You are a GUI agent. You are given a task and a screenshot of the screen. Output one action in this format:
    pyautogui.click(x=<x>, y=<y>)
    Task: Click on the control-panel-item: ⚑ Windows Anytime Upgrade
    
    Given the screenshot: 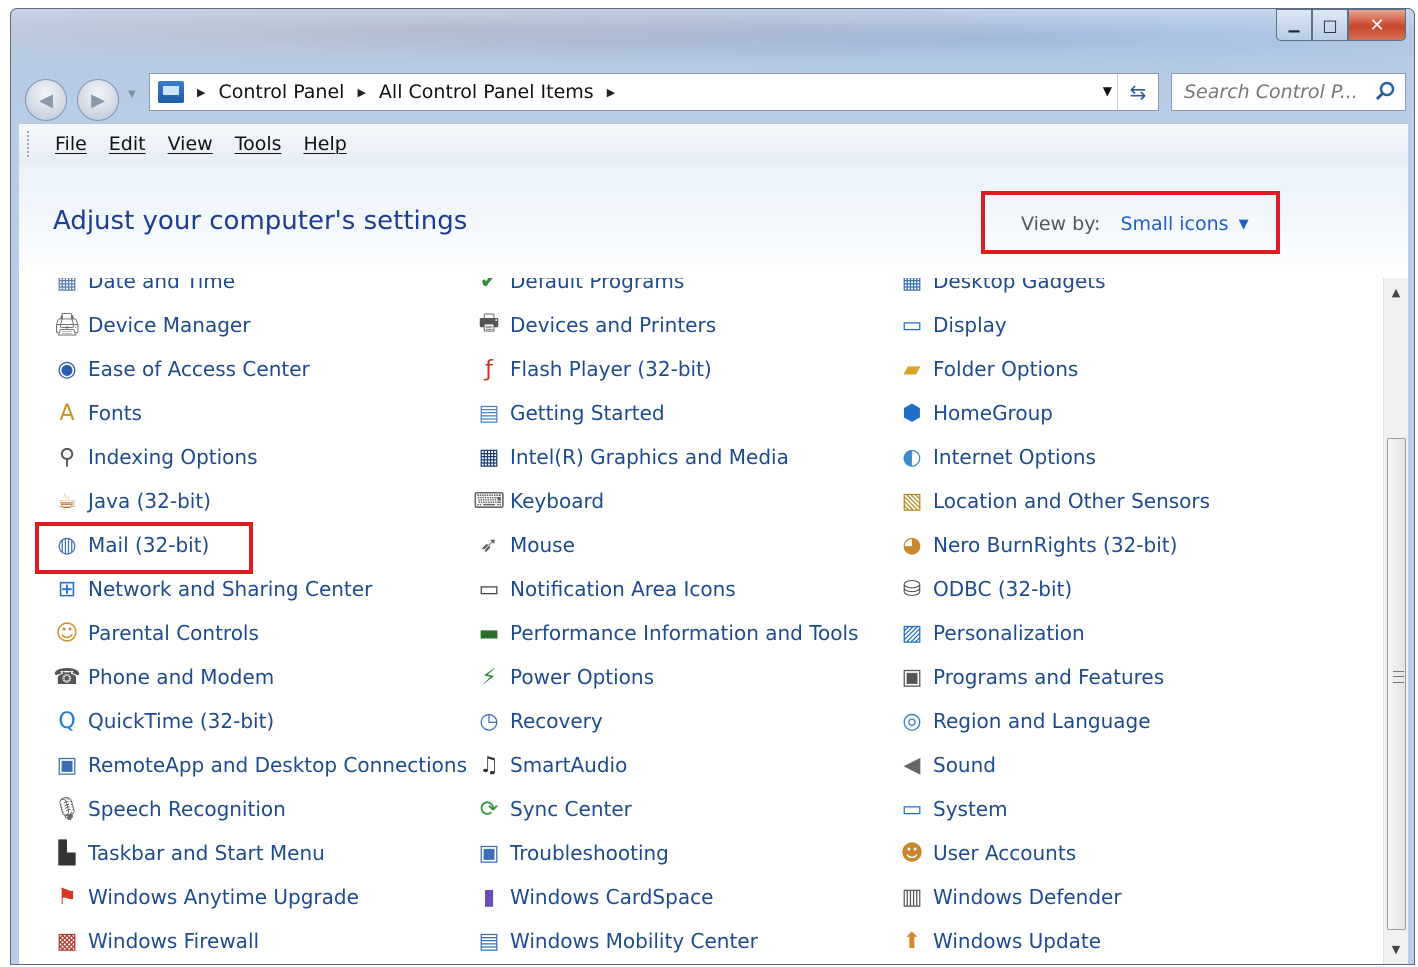 What is the action you would take?
    pyautogui.click(x=206, y=897)
    